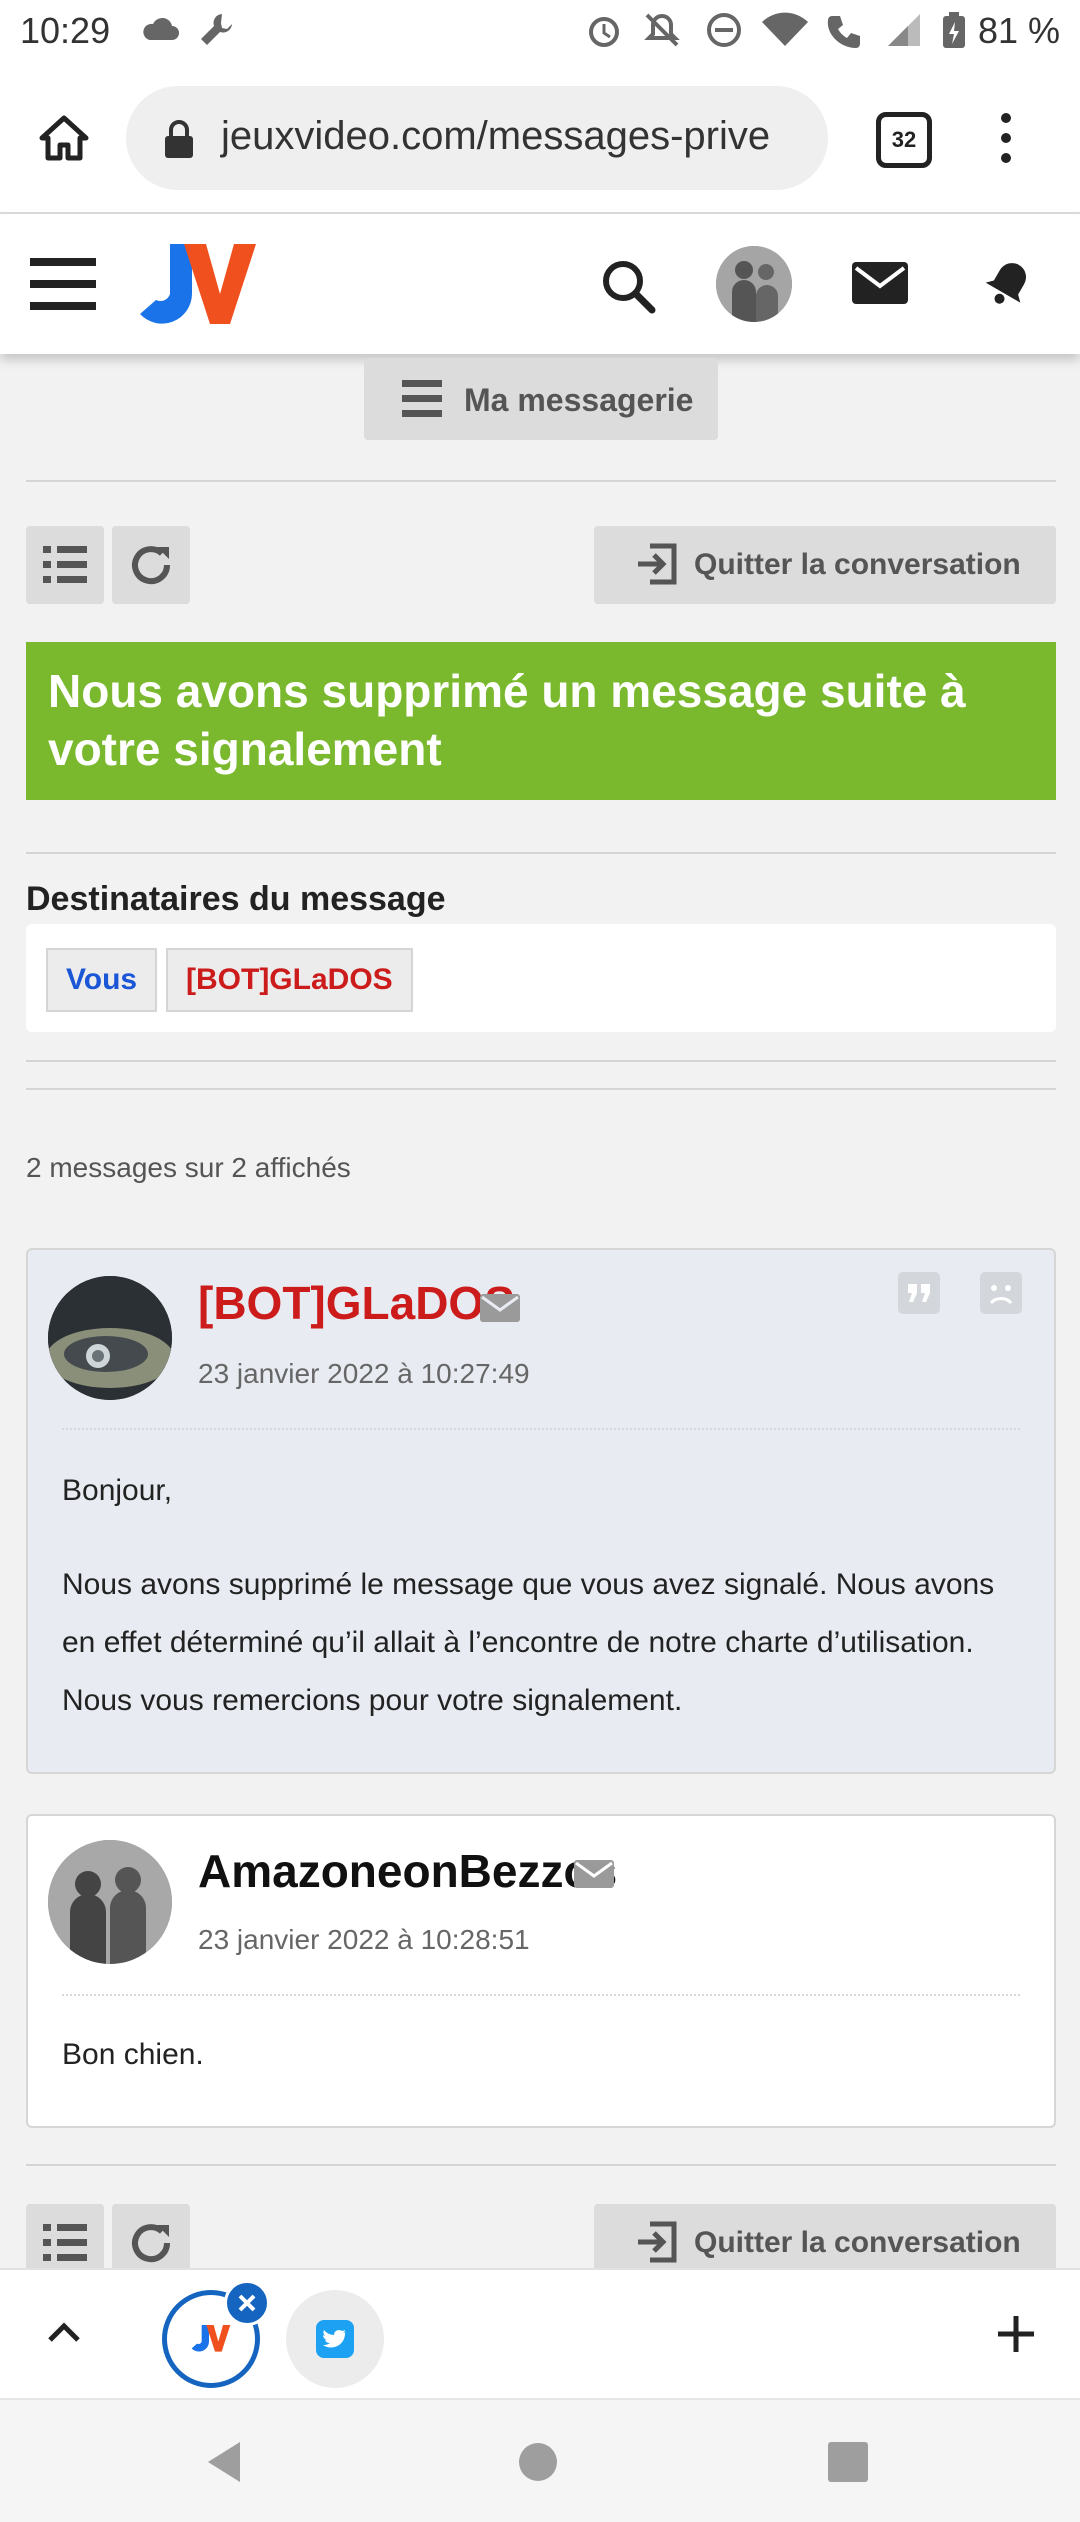 Image resolution: width=1080 pixels, height=2522 pixels. I want to click on do-not-disturb-icon, so click(724, 30).